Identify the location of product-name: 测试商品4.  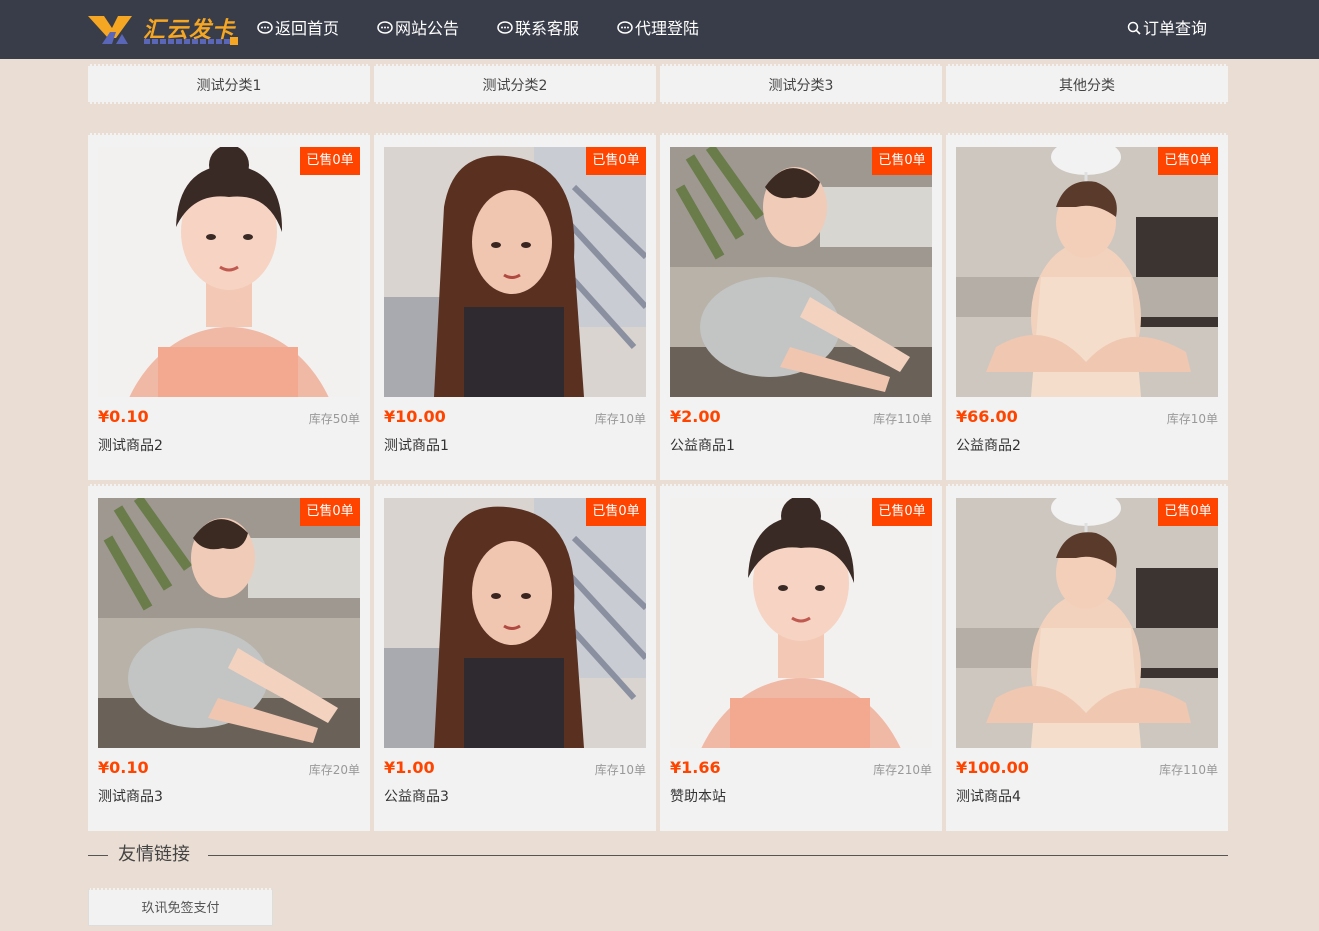
(988, 797).